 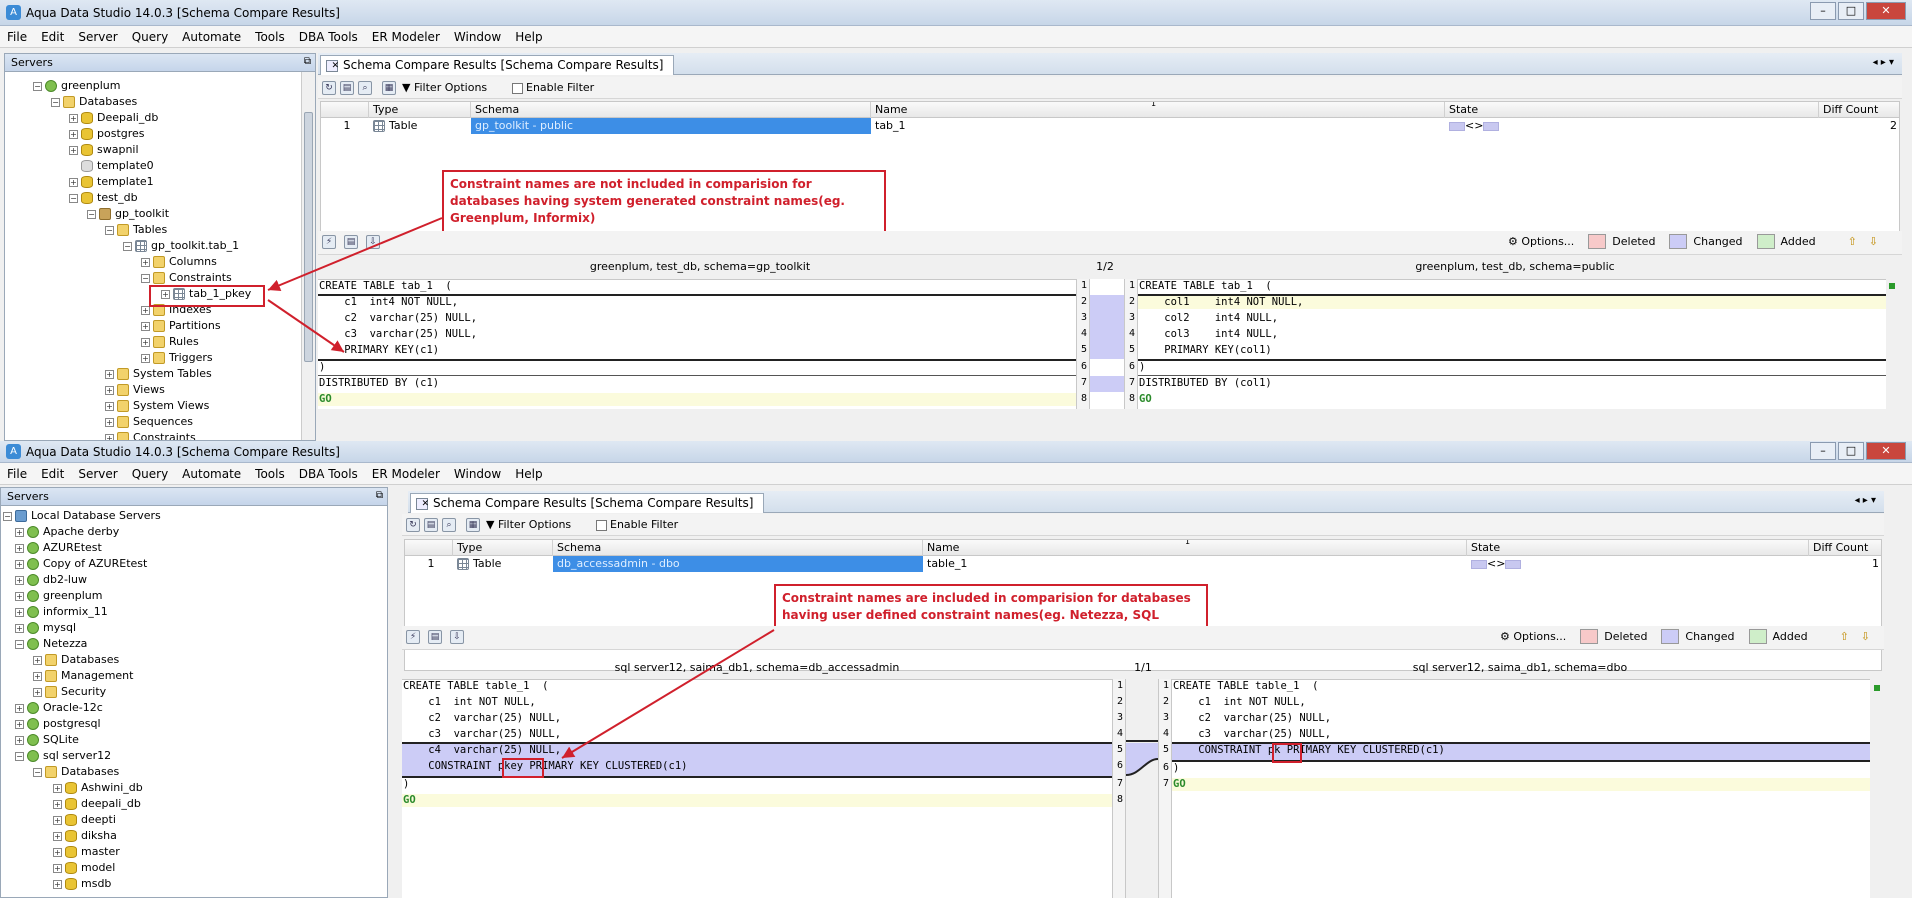 I want to click on tree-item: + db2-luw, so click(x=51, y=580).